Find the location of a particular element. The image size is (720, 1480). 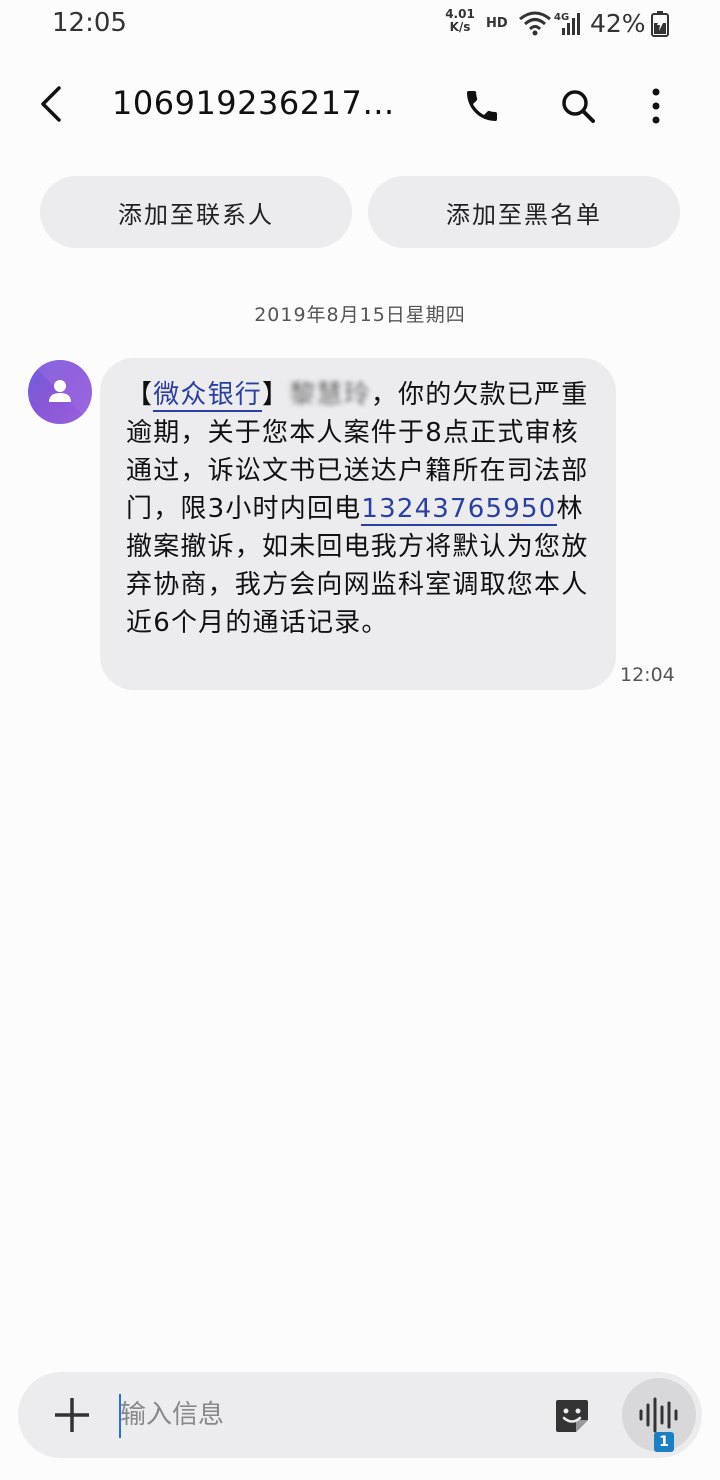

attach-button is located at coordinates (72, 1415).